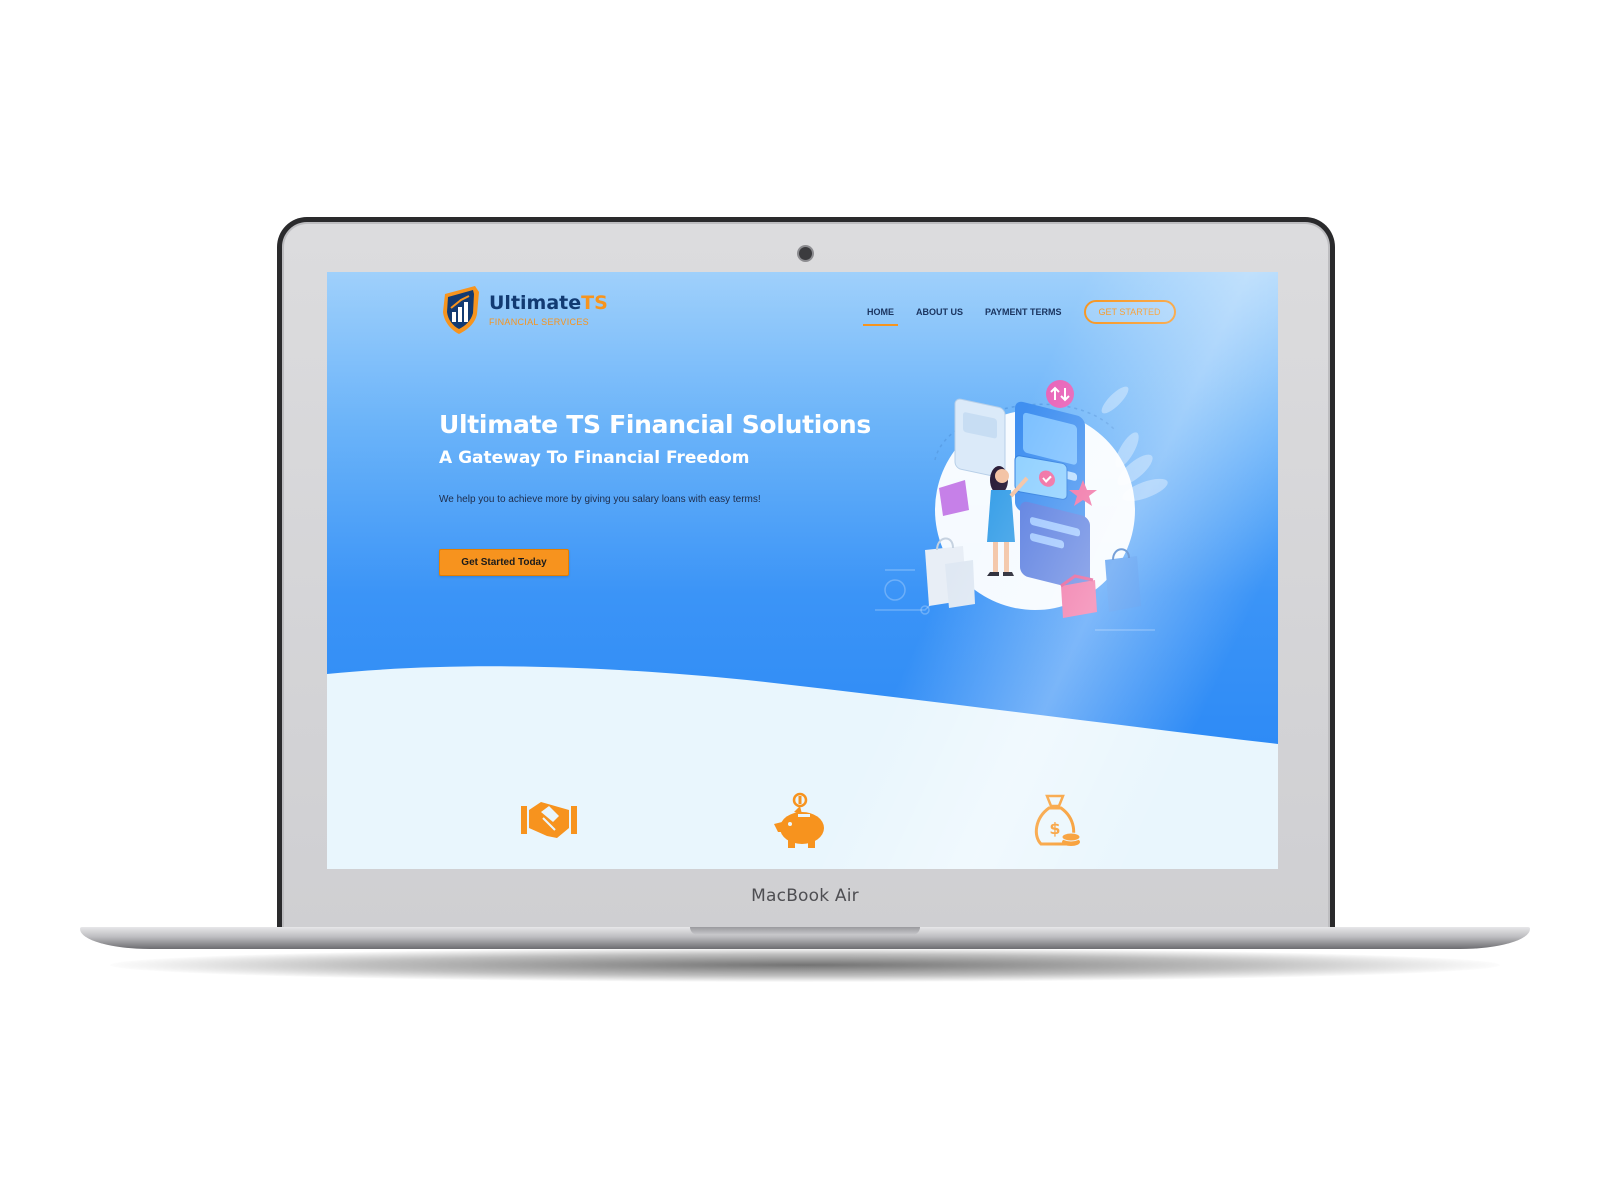 The image size is (1600, 1200). I want to click on nav-home: HOME, so click(880, 316).